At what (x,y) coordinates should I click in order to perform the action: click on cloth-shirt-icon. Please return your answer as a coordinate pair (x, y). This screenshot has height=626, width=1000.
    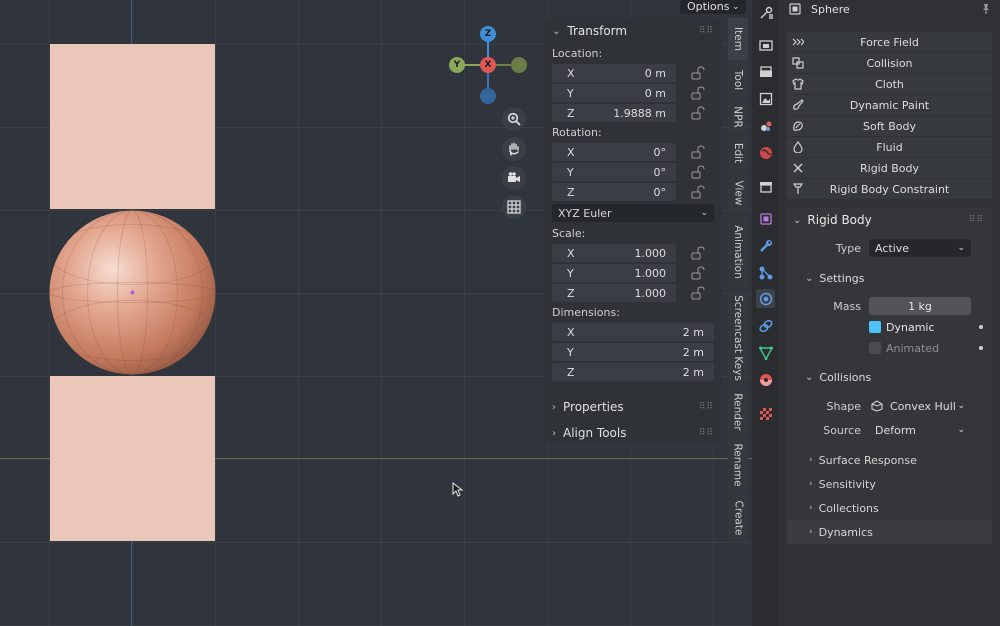
    Looking at the image, I should click on (798, 84).